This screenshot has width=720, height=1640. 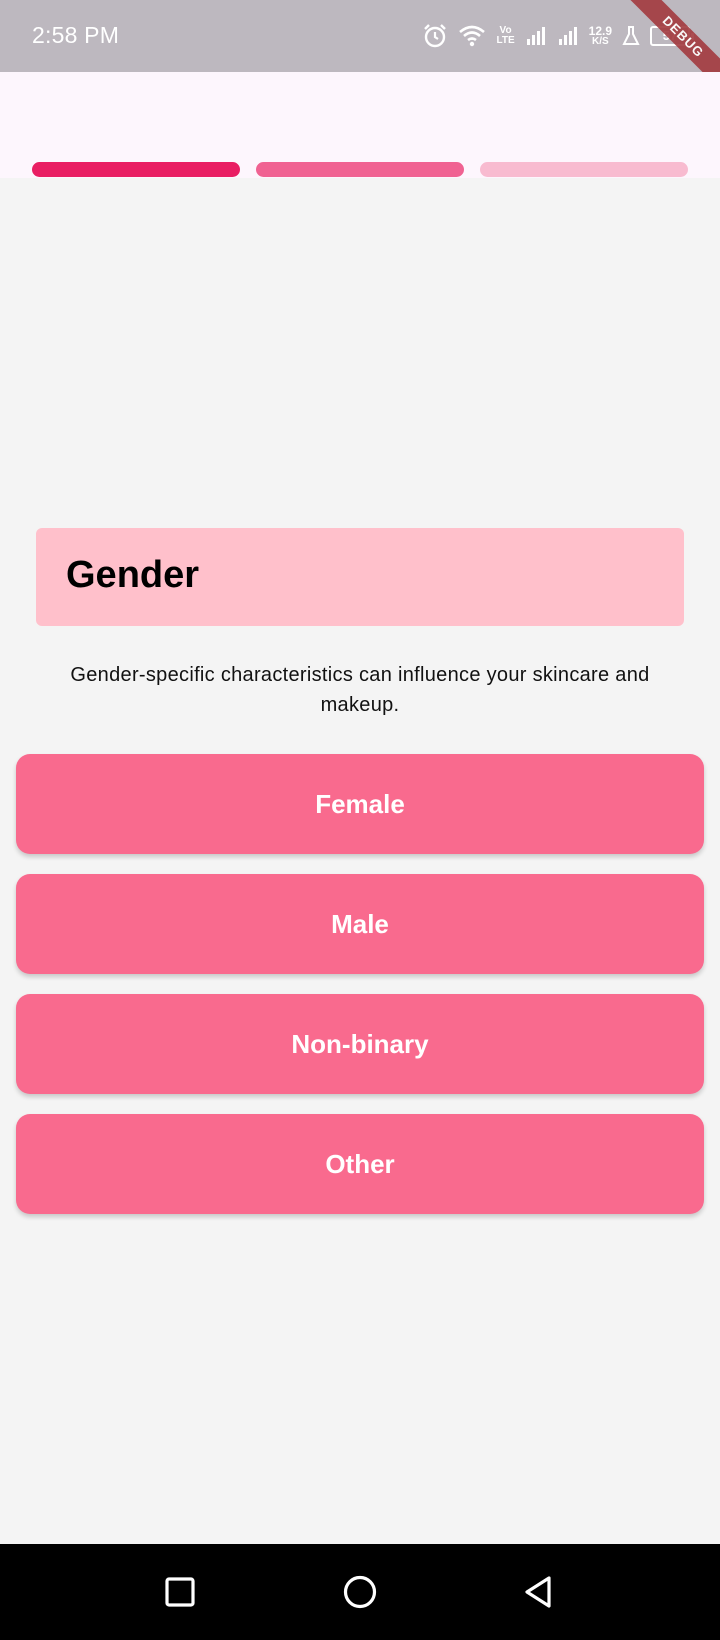 What do you see at coordinates (133, 575) in the screenshot?
I see `question-title: Gender` at bounding box center [133, 575].